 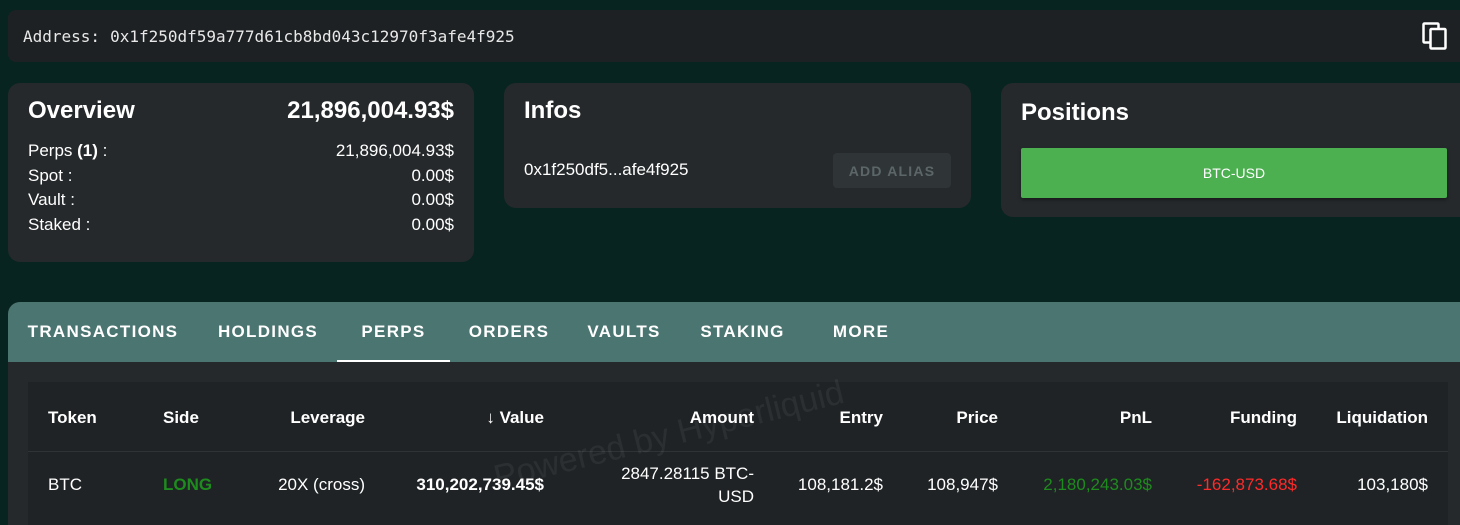 I want to click on column-header-token: Token, so click(x=72, y=418).